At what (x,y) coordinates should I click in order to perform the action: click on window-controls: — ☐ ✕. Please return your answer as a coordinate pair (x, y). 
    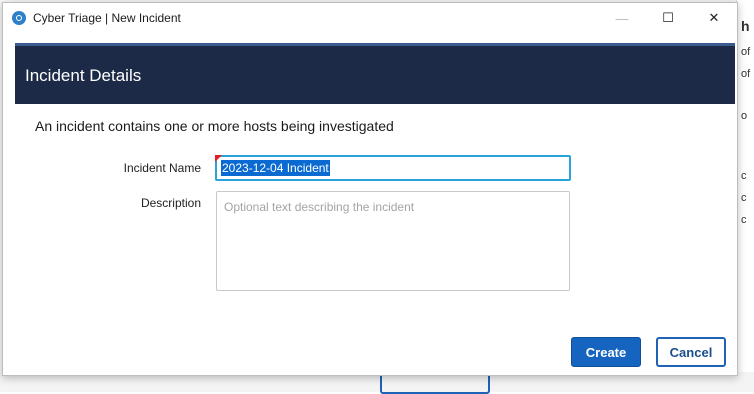
    Looking at the image, I should click on (668, 18).